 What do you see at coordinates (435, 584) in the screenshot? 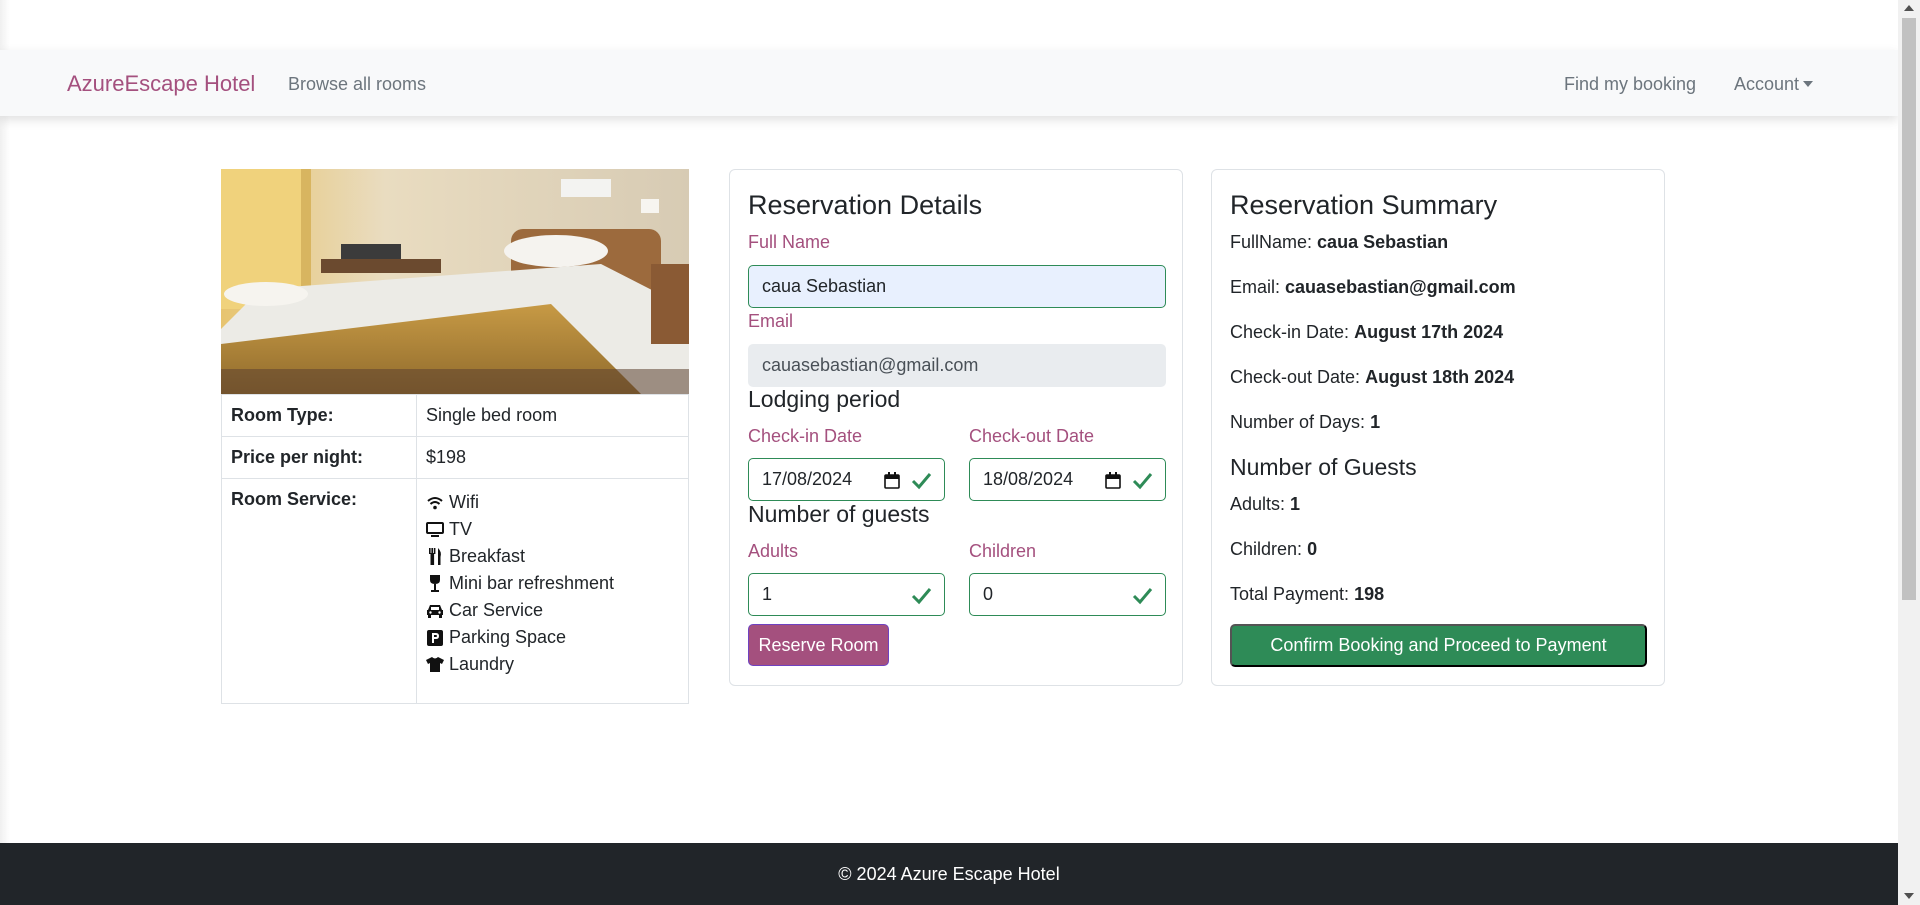
I see `wine-glass-icon` at bounding box center [435, 584].